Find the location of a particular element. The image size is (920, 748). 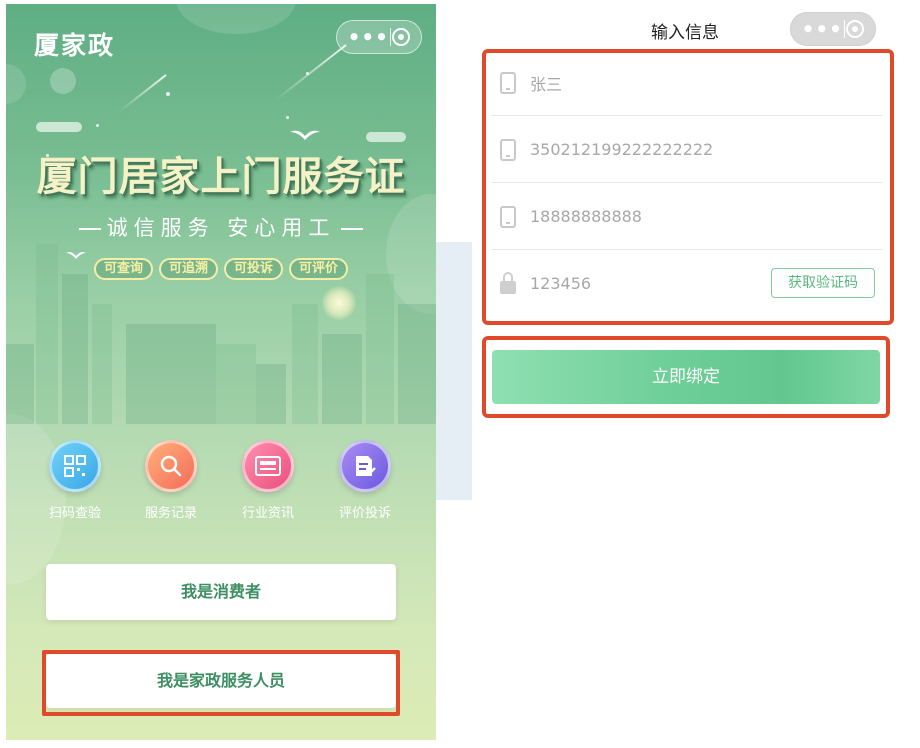

page-title: 输入信息 is located at coordinates (685, 33).